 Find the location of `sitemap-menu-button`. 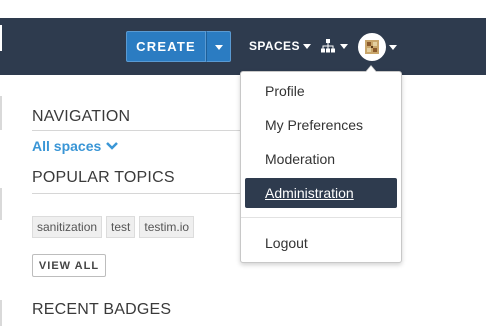

sitemap-menu-button is located at coordinates (335, 46).